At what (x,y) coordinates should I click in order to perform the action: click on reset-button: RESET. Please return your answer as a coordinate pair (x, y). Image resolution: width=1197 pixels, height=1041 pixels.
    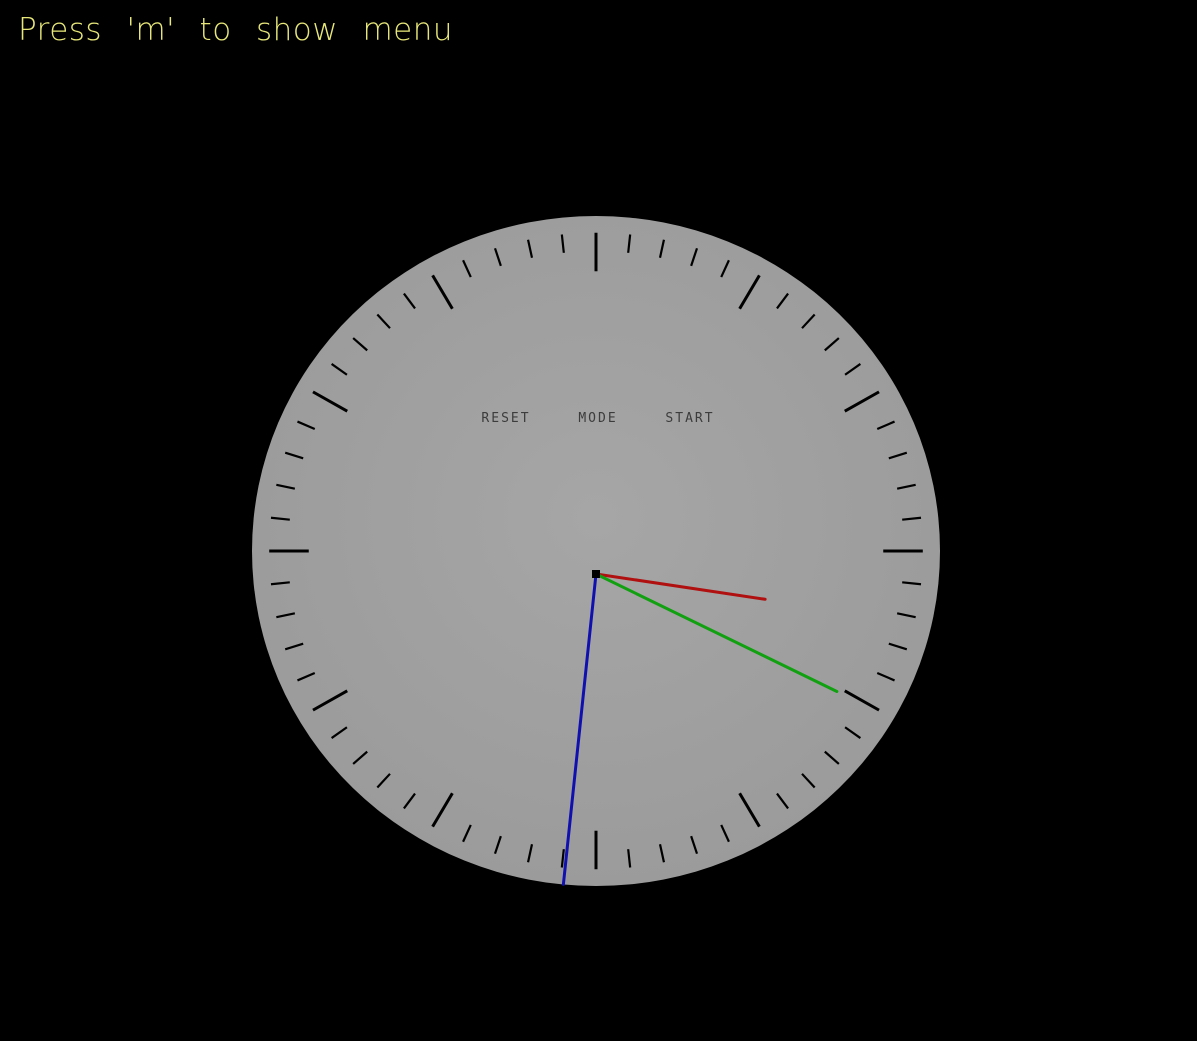
    Looking at the image, I should click on (505, 418).